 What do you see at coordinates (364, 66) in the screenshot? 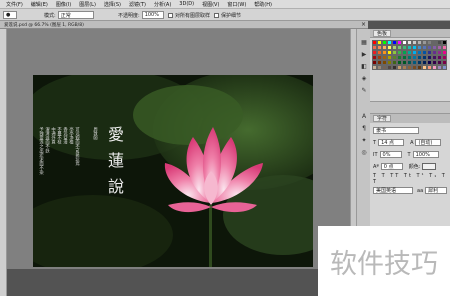
I see `layers-icon: ◧` at bounding box center [364, 66].